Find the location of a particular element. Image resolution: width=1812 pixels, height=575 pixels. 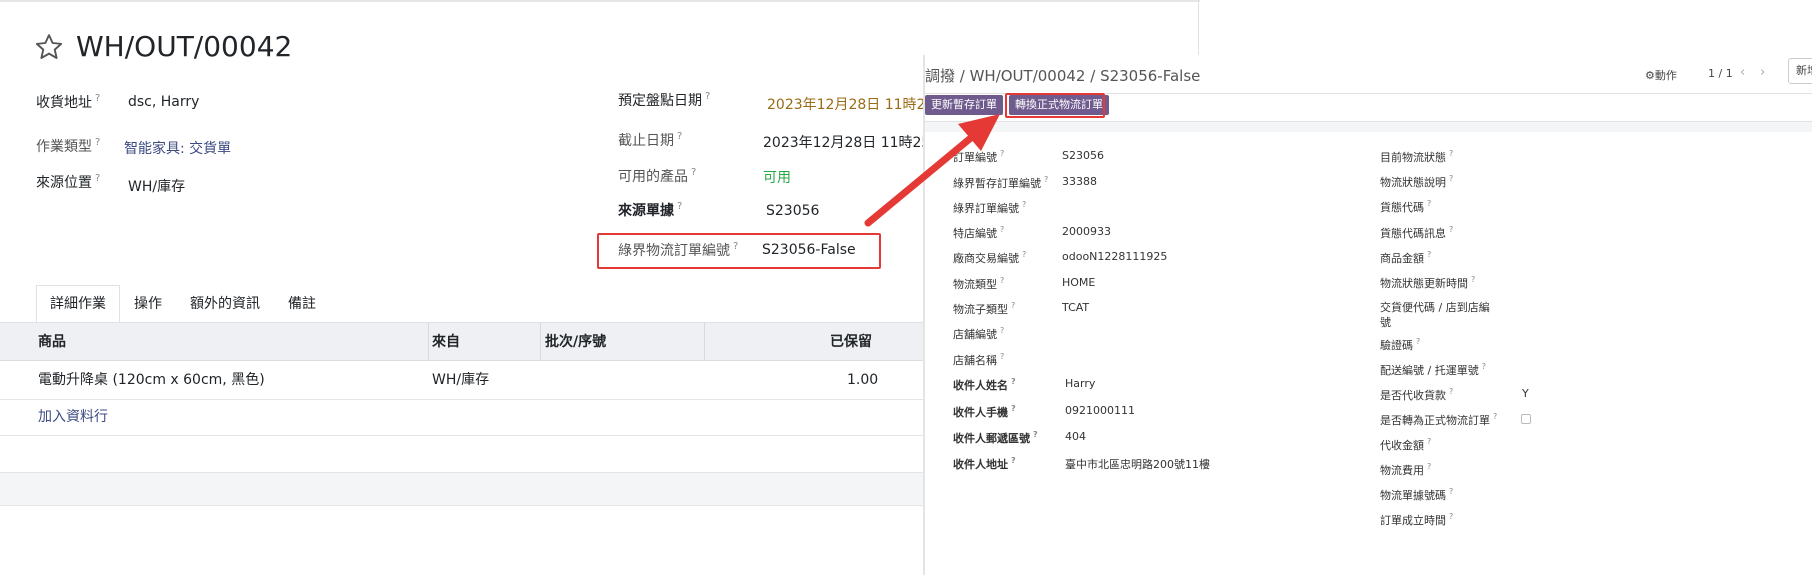

column-header-from: 來自 is located at coordinates (446, 342).